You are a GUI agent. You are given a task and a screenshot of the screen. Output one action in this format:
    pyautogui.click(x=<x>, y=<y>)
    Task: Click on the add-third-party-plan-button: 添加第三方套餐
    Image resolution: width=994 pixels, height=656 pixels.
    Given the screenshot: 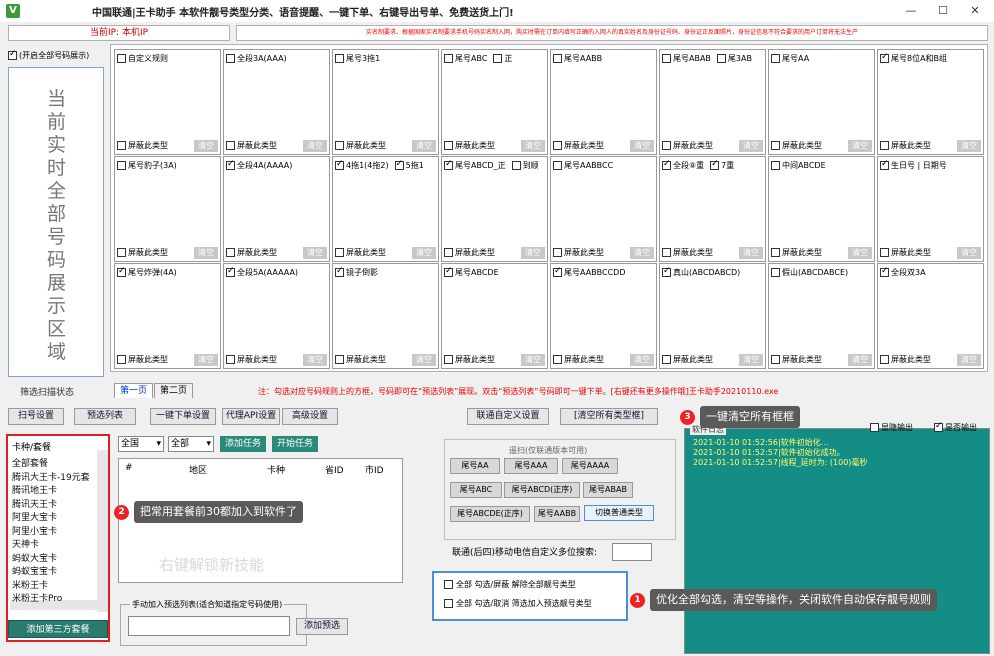 What is the action you would take?
    pyautogui.click(x=58, y=629)
    